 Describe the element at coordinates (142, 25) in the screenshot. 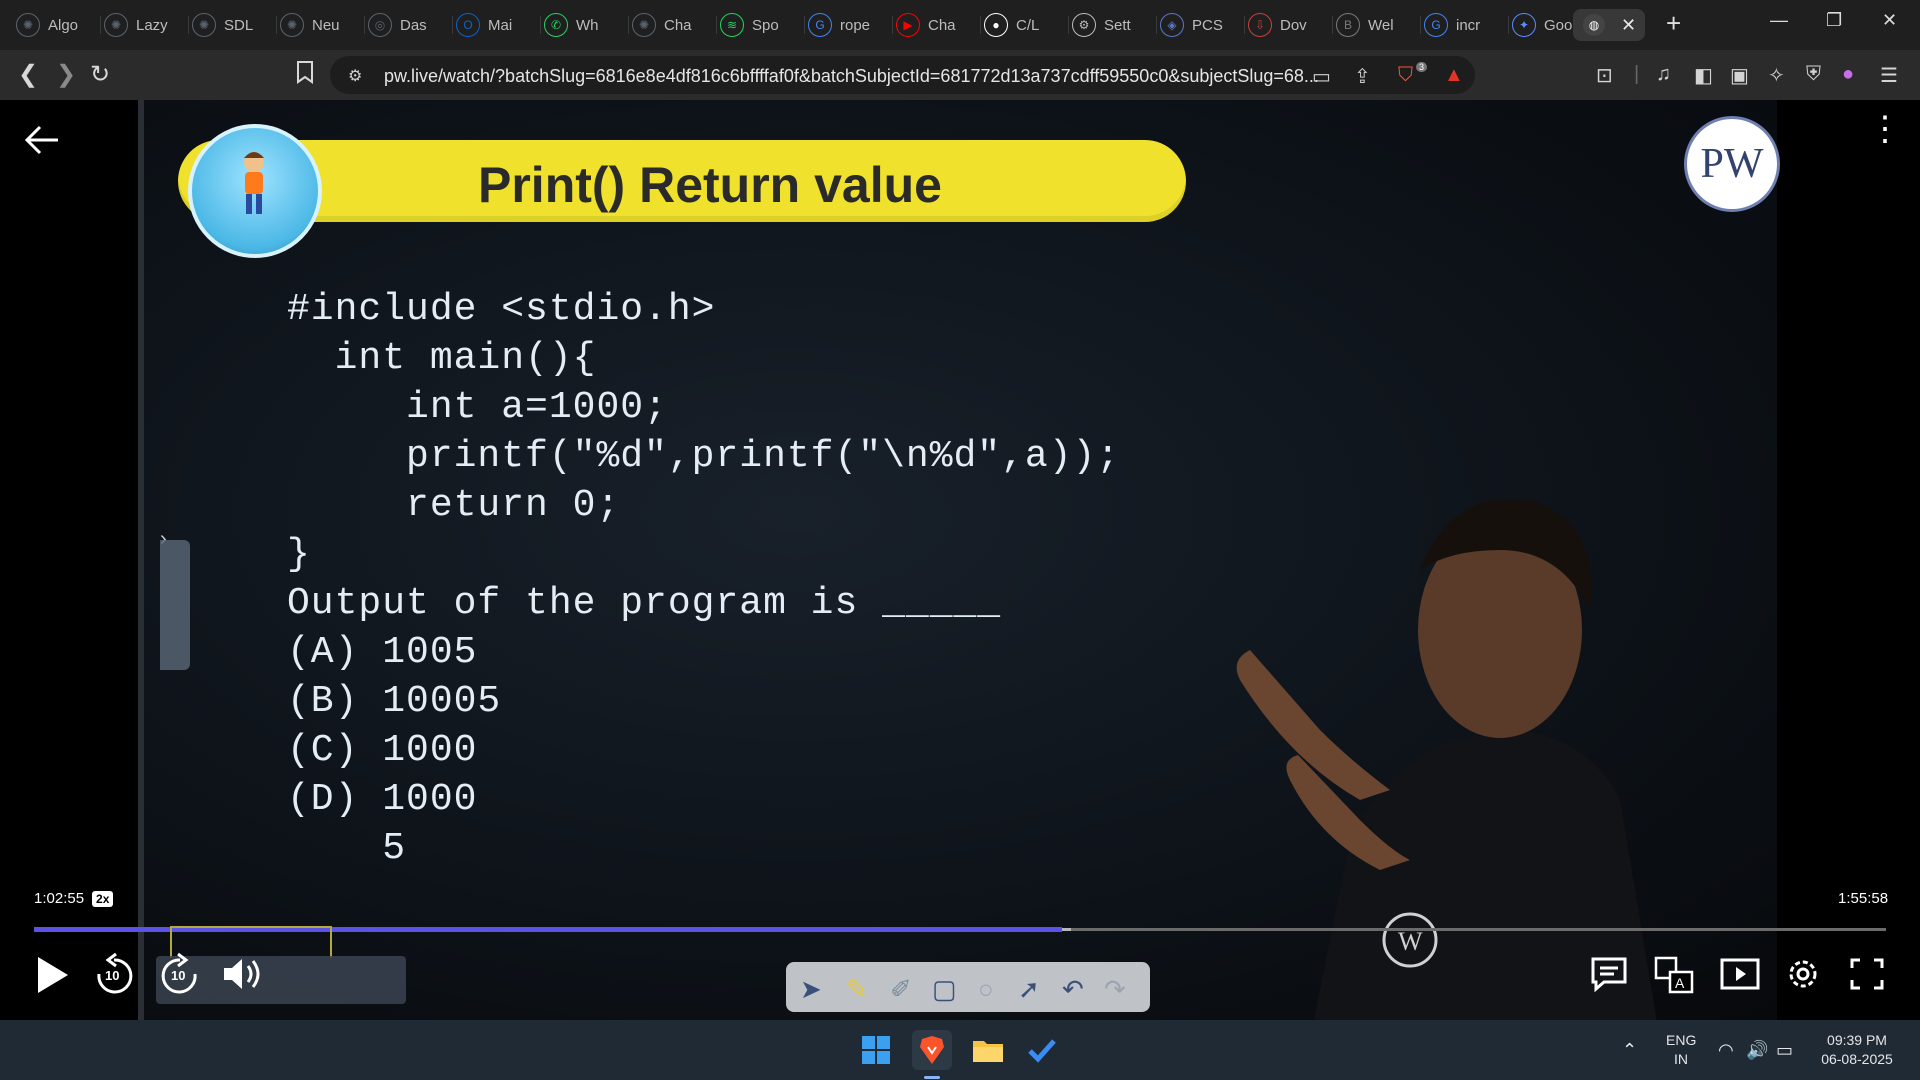

I see `tab-1: ✺ Lazy` at that location.